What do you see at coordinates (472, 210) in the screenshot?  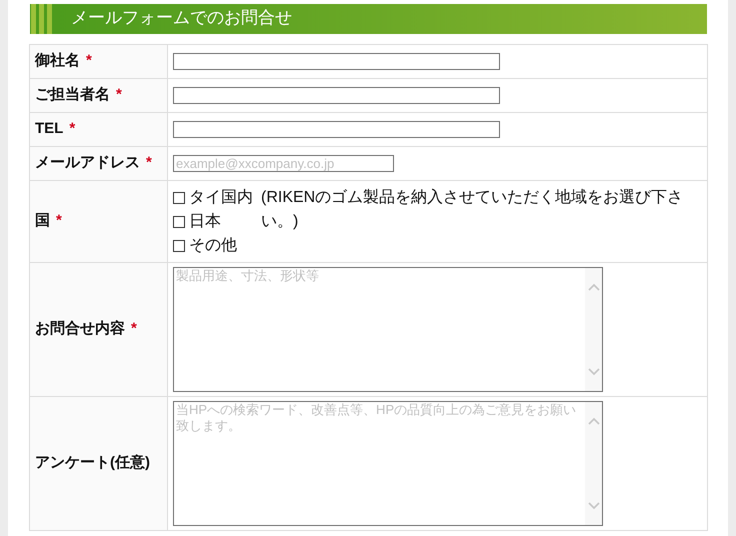 I see `country-note: (RIKENのゴム製品を納入させていただく地域をお選び下さい。)` at bounding box center [472, 210].